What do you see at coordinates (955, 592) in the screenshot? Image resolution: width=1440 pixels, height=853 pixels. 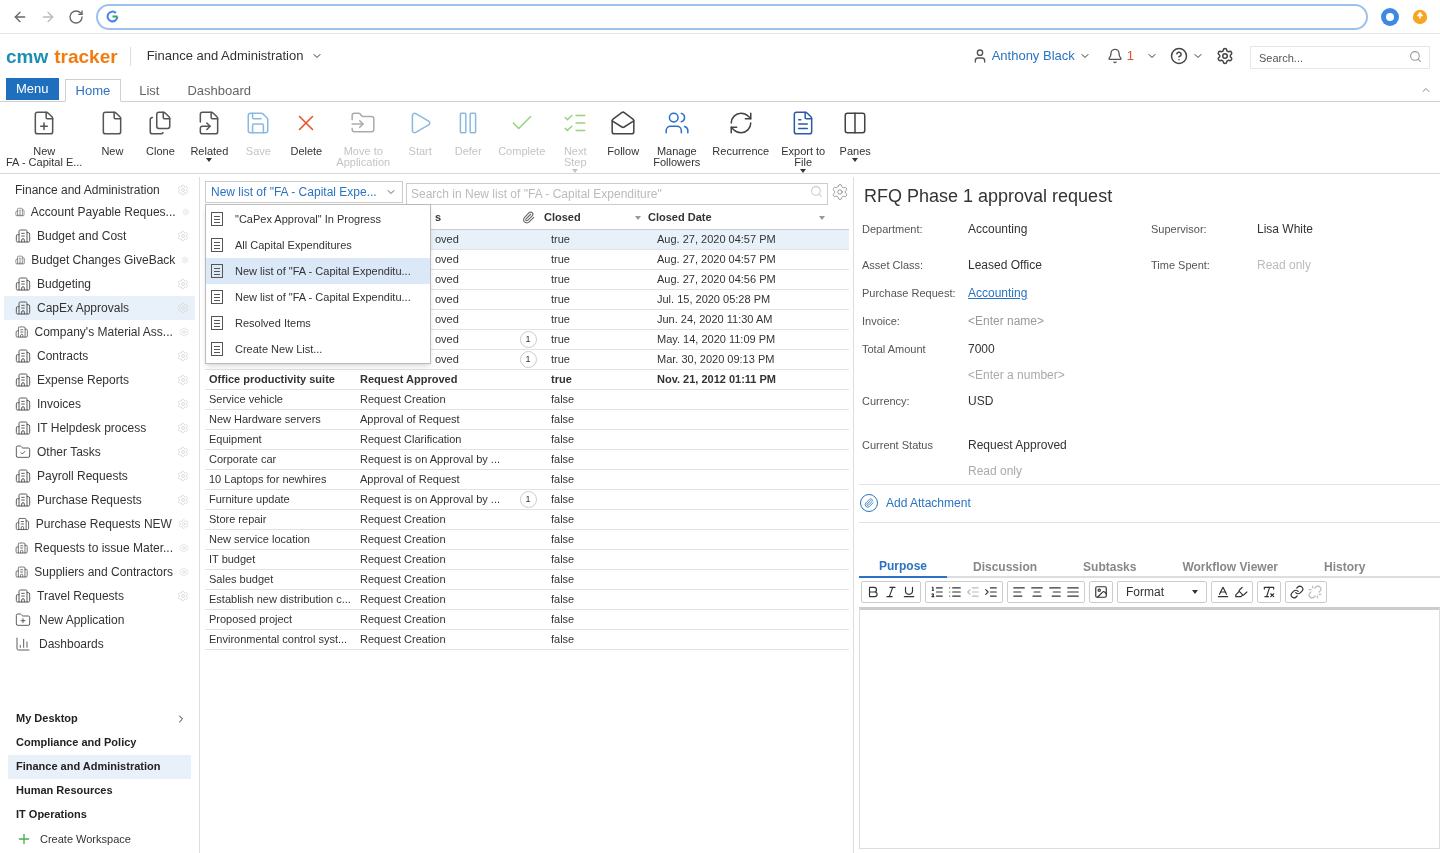 I see `bullet-list-icon` at bounding box center [955, 592].